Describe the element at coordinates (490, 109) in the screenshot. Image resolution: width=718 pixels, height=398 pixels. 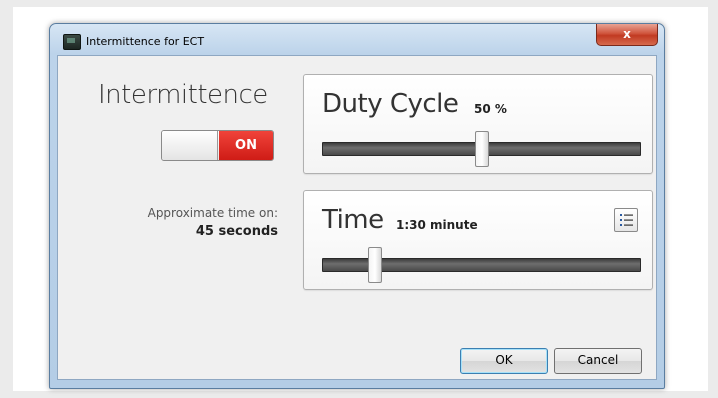
I see `duty-cycle-value: 50 %` at that location.